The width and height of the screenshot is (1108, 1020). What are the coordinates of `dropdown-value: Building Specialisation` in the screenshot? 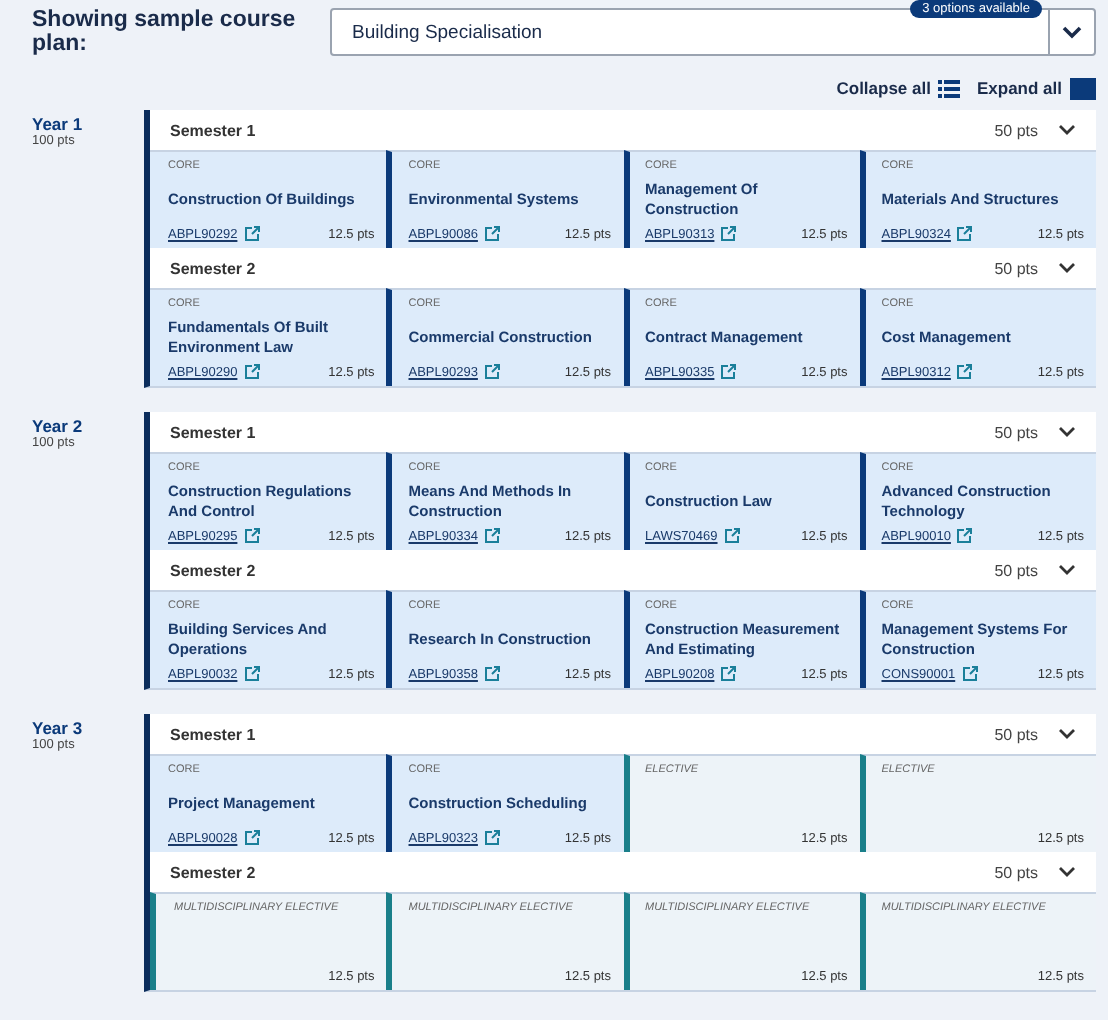 It's located at (447, 32).